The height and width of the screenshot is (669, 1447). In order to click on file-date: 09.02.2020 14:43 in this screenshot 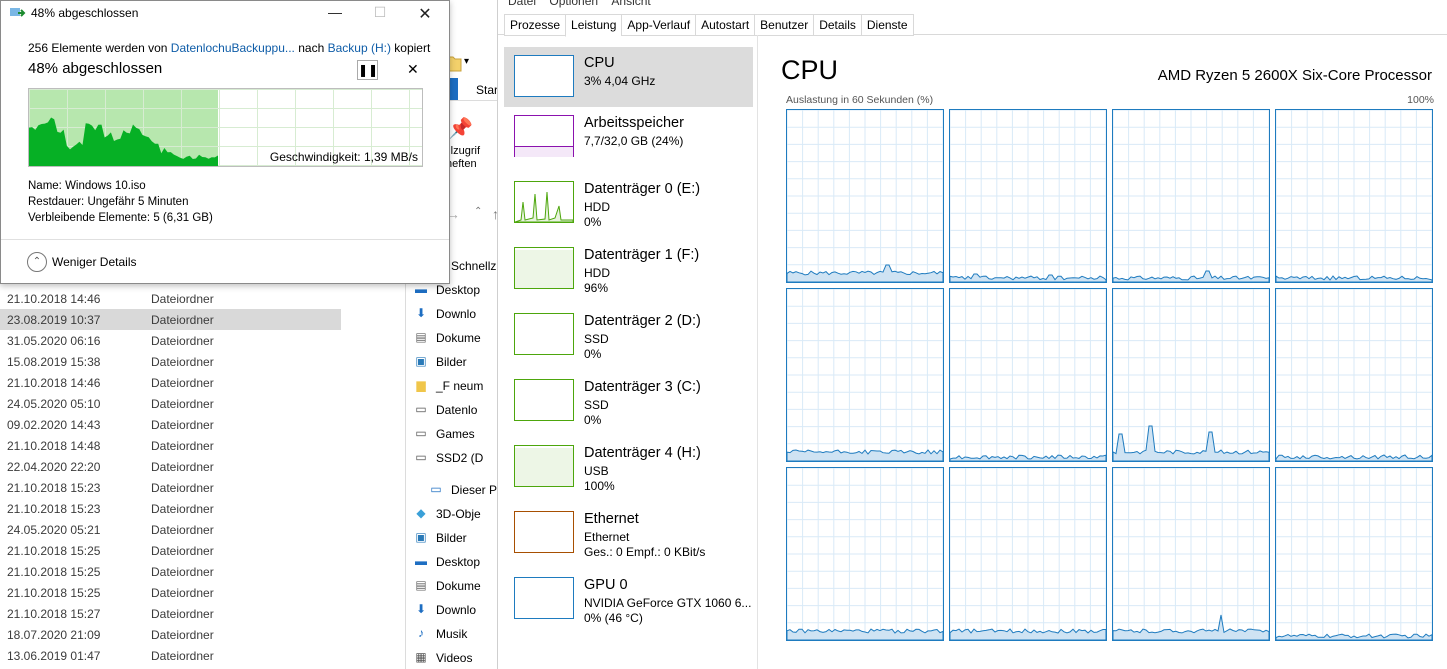, I will do `click(54, 425)`.